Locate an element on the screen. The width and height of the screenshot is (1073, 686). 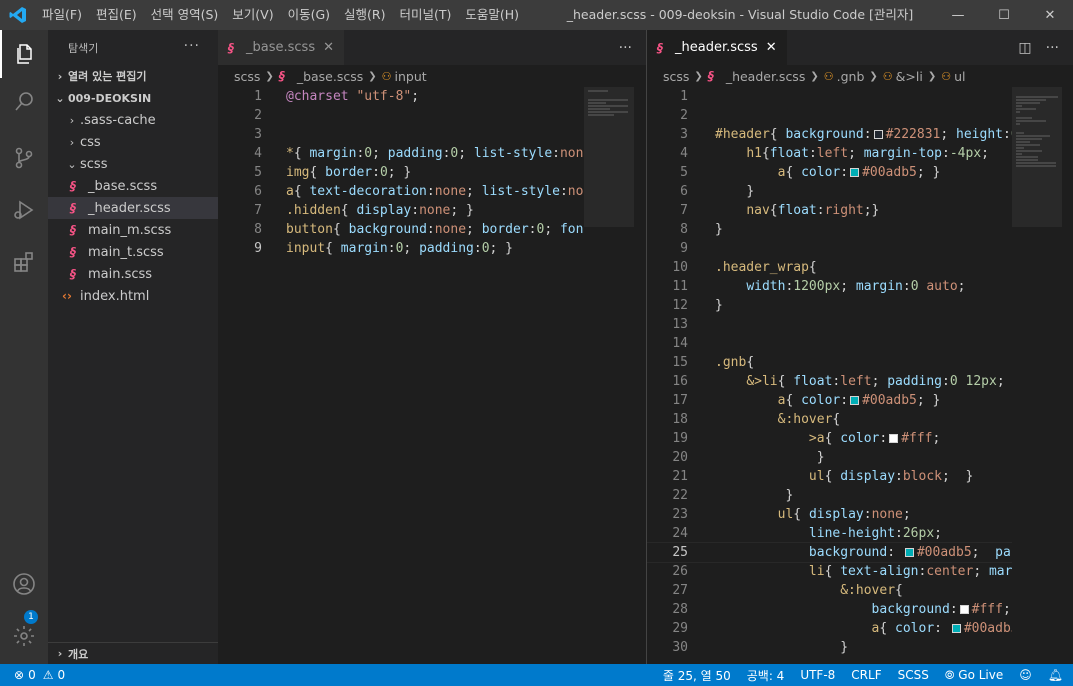
maximize-button: ☐ is located at coordinates (1004, 15).